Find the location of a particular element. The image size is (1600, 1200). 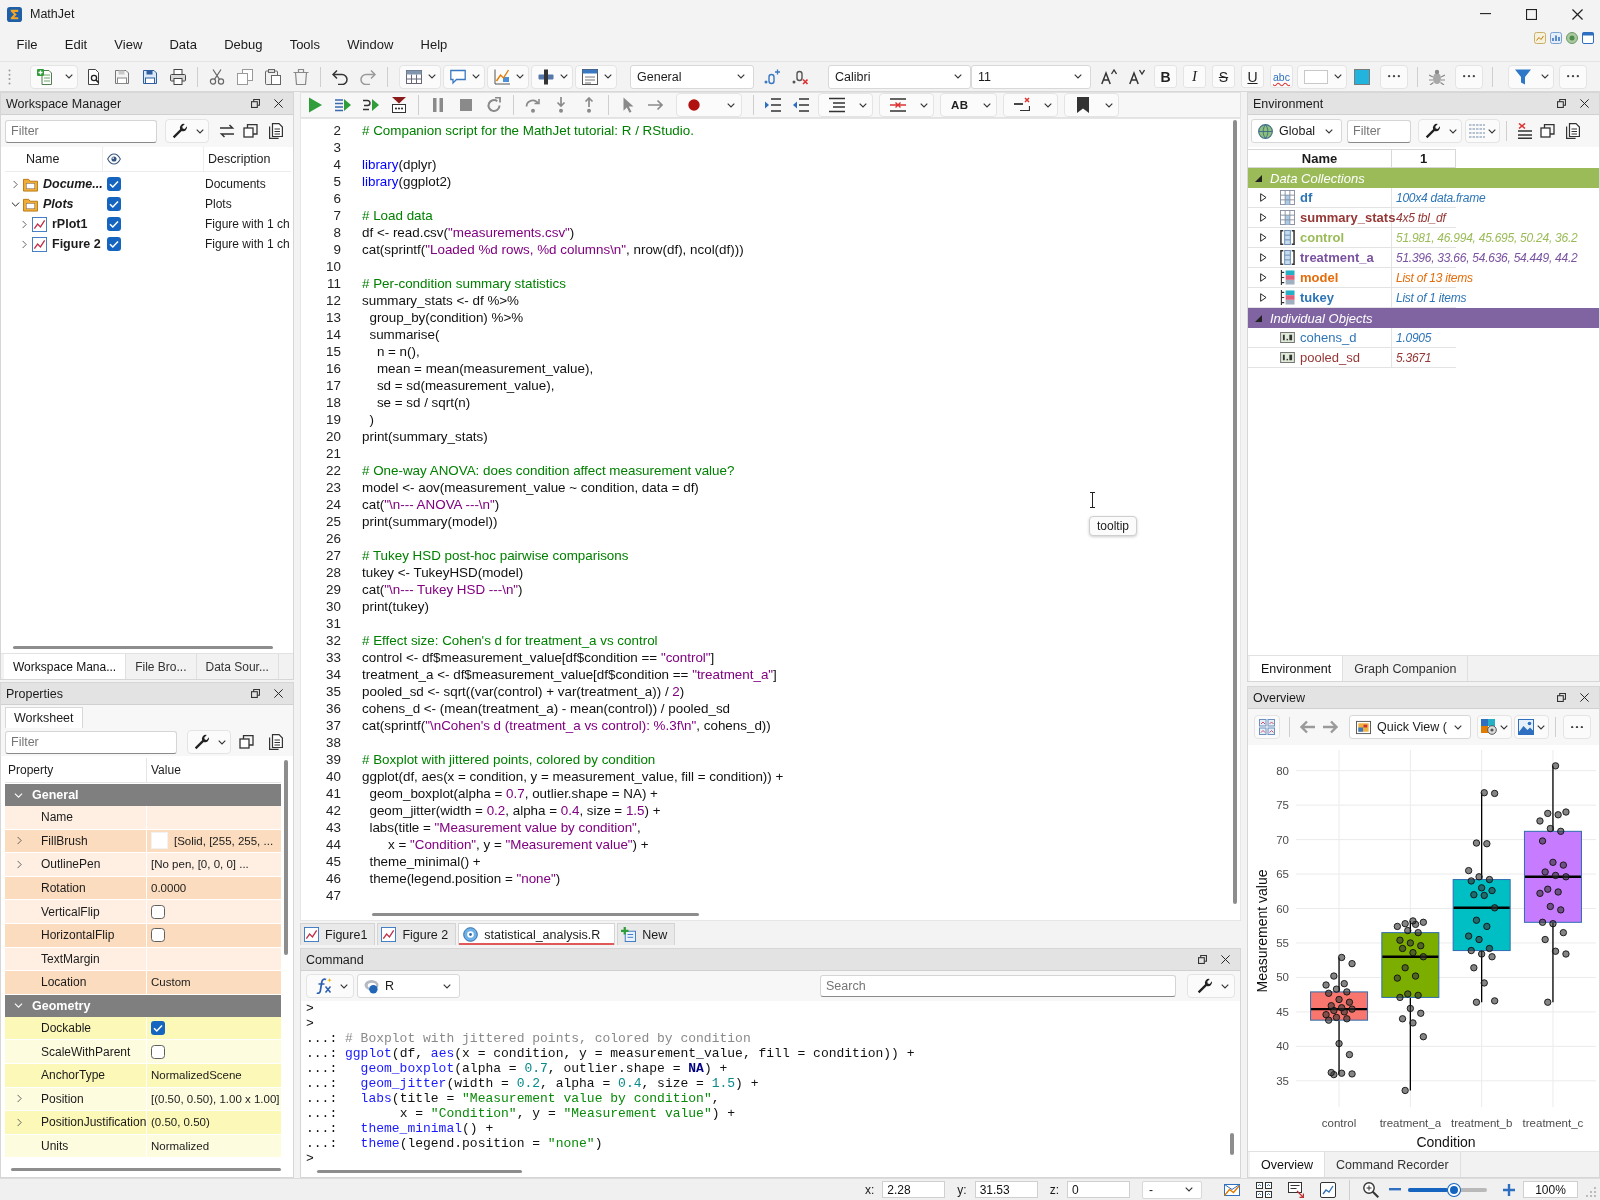

language-dropdown: R is located at coordinates (408, 986).